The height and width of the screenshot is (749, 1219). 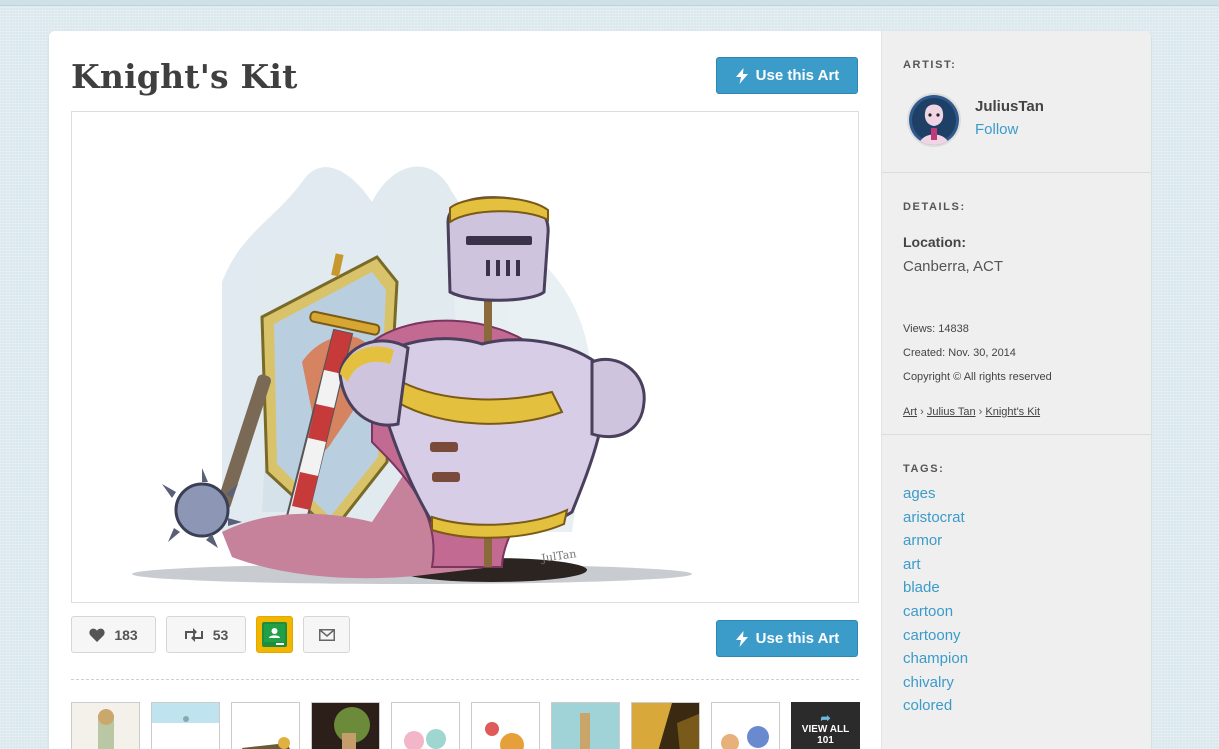 I want to click on top-strip, so click(x=609, y=3).